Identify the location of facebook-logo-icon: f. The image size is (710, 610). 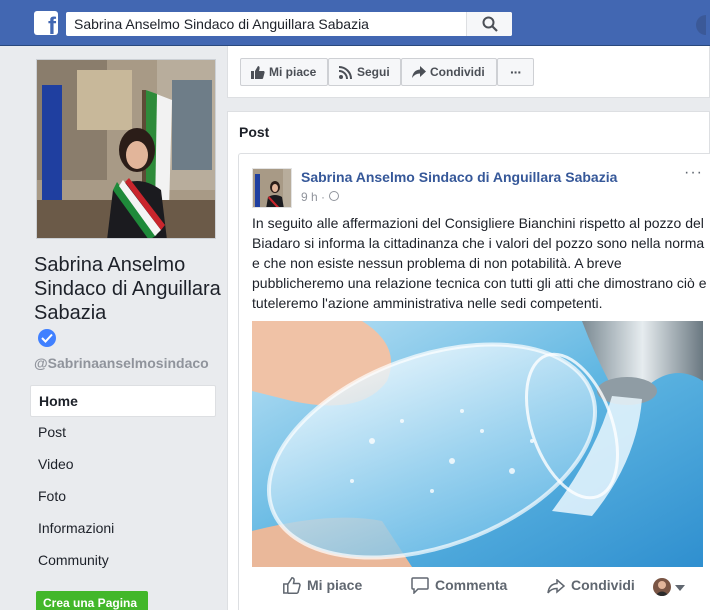
(46, 23).